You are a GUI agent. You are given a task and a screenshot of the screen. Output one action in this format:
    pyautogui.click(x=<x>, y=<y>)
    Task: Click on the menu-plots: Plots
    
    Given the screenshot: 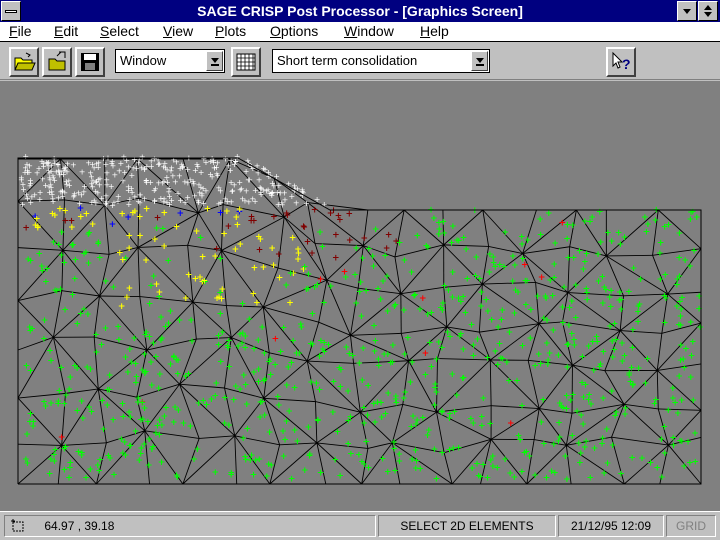 What is the action you would take?
    pyautogui.click(x=230, y=31)
    